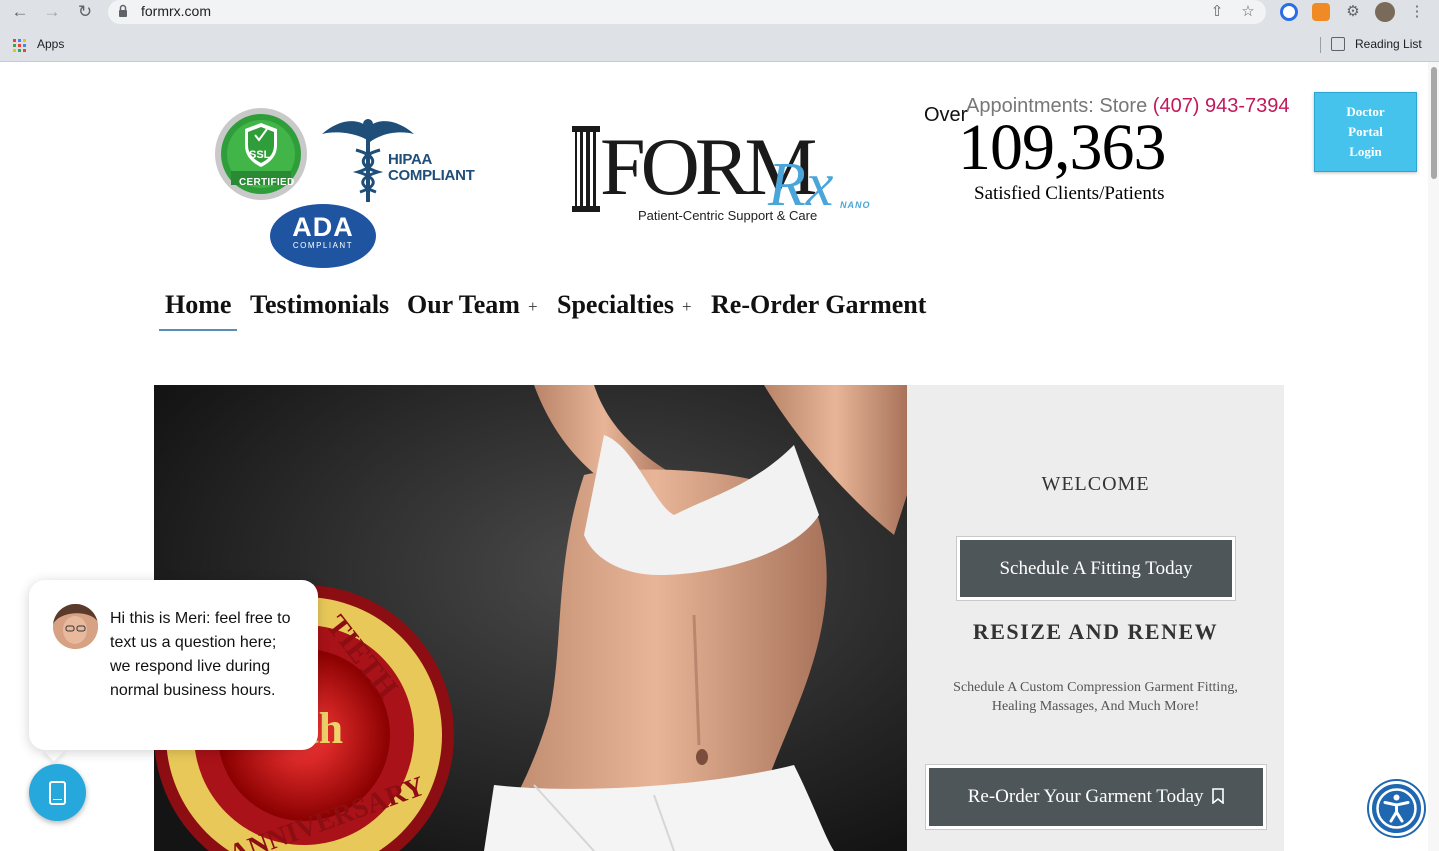 The image size is (1439, 851). Describe the element at coordinates (1248, 12) in the screenshot. I see `bookmark-star-icon: ☆` at that location.